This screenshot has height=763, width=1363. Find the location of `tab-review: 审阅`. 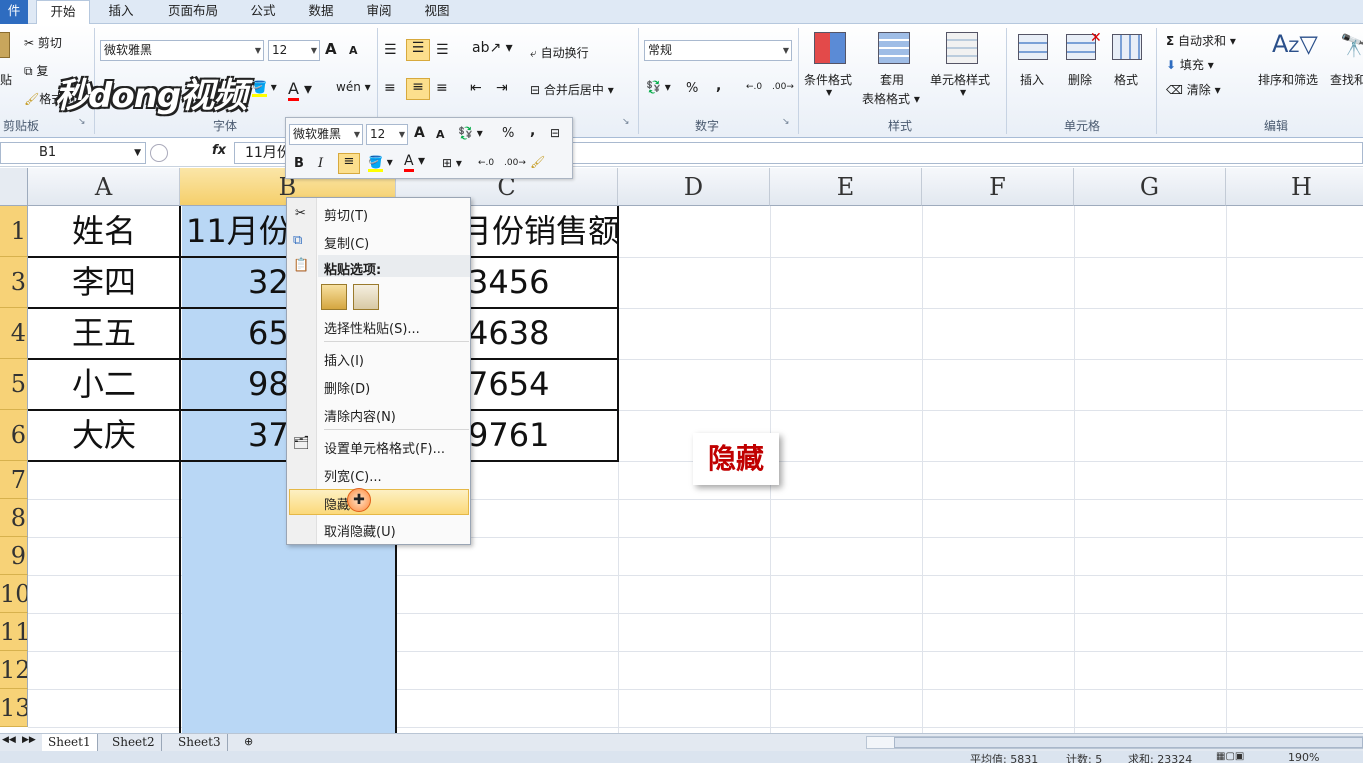

tab-review: 审阅 is located at coordinates (379, 12).